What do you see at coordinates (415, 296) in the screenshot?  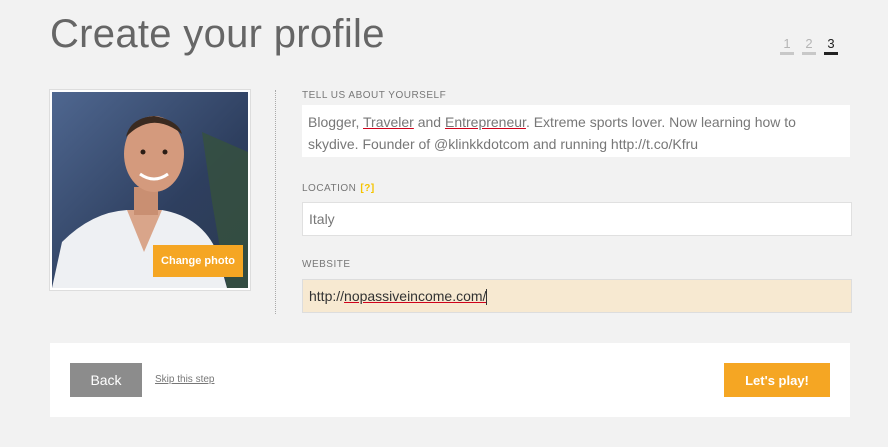 I see `website-value-domain: nopassiveincome.com/` at bounding box center [415, 296].